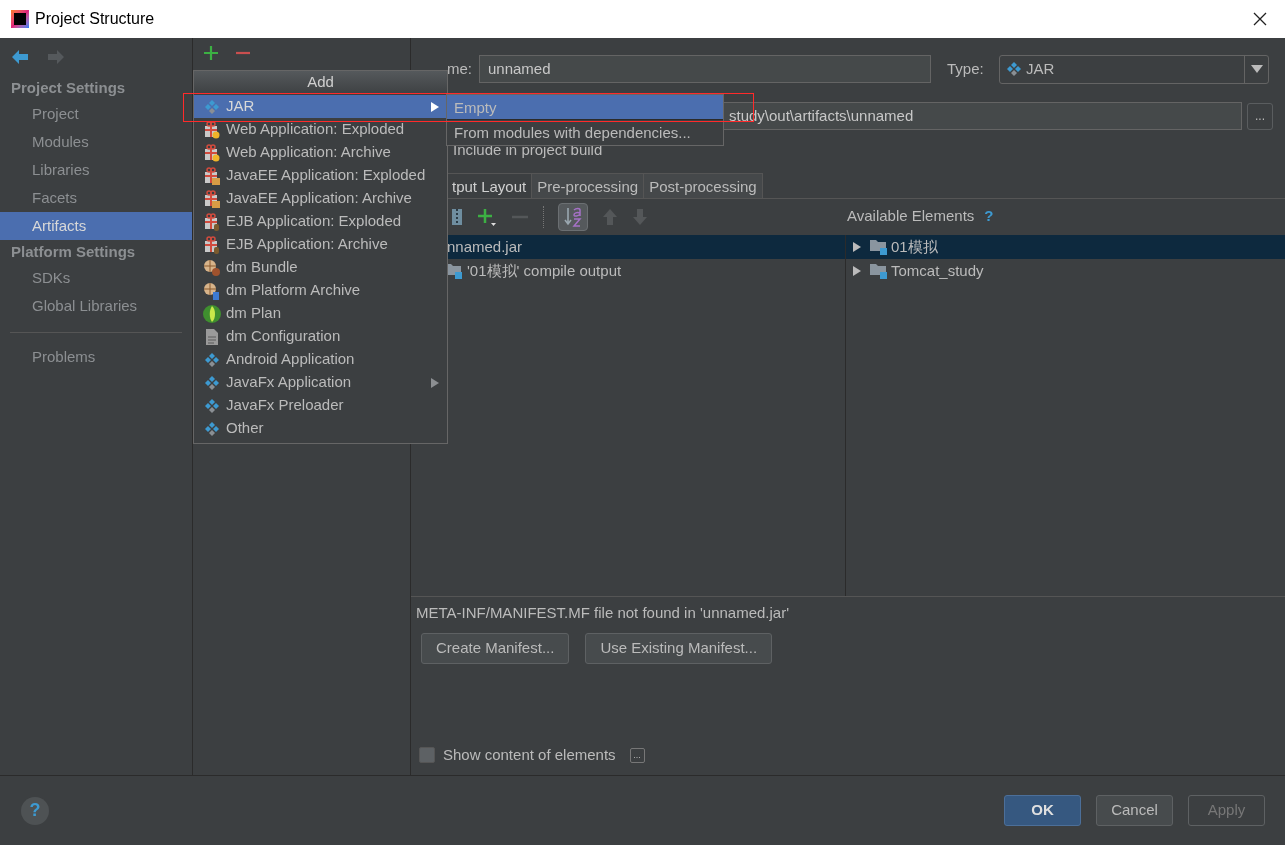 Image resolution: width=1285 pixels, height=845 pixels. I want to click on archive-icon, so click(457, 217).